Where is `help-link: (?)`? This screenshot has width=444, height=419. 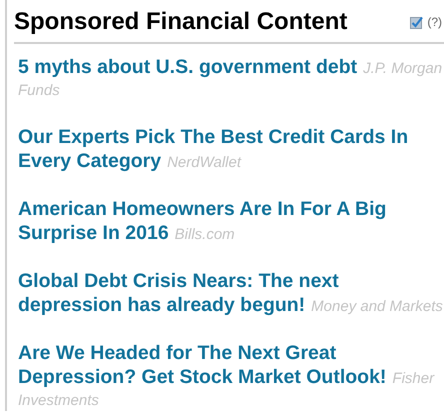
help-link: (?) is located at coordinates (434, 22).